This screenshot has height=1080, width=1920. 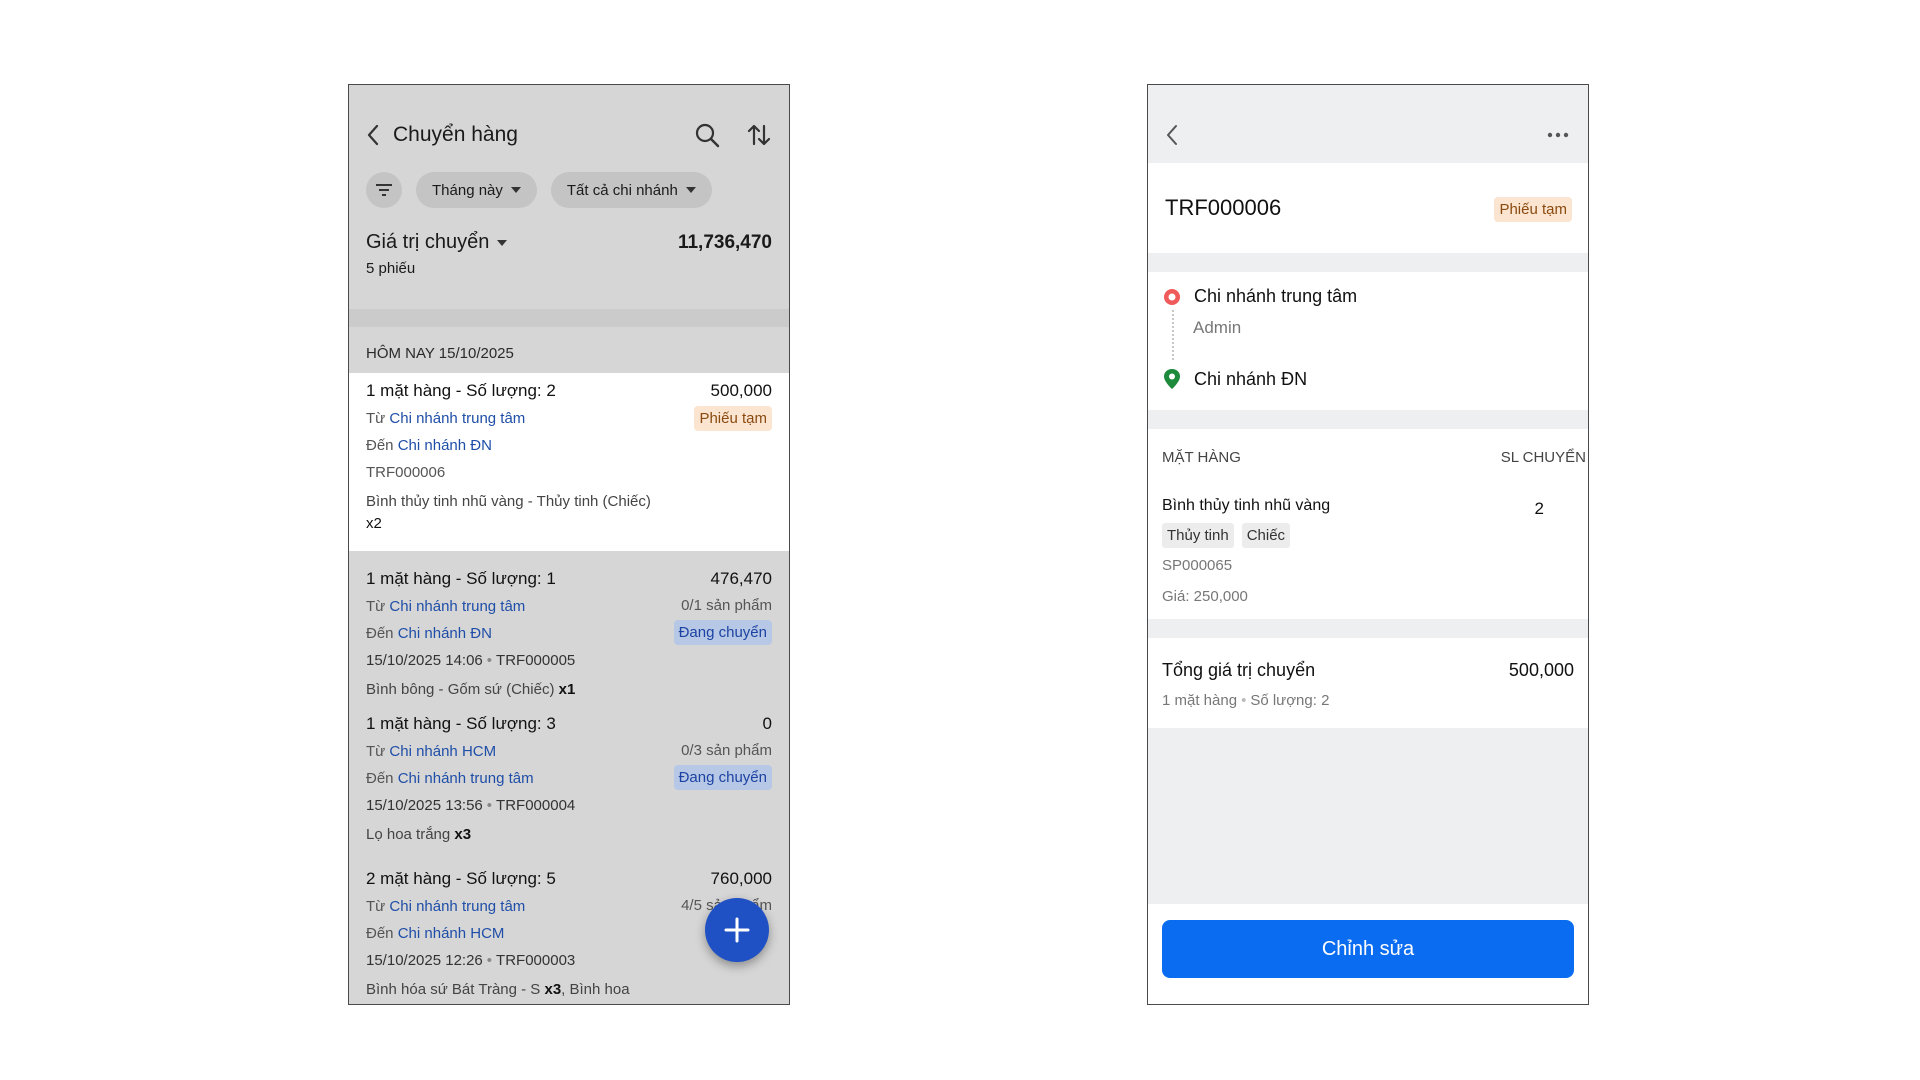 I want to click on destination-branch: Chi nhánh ĐN, so click(x=1251, y=378).